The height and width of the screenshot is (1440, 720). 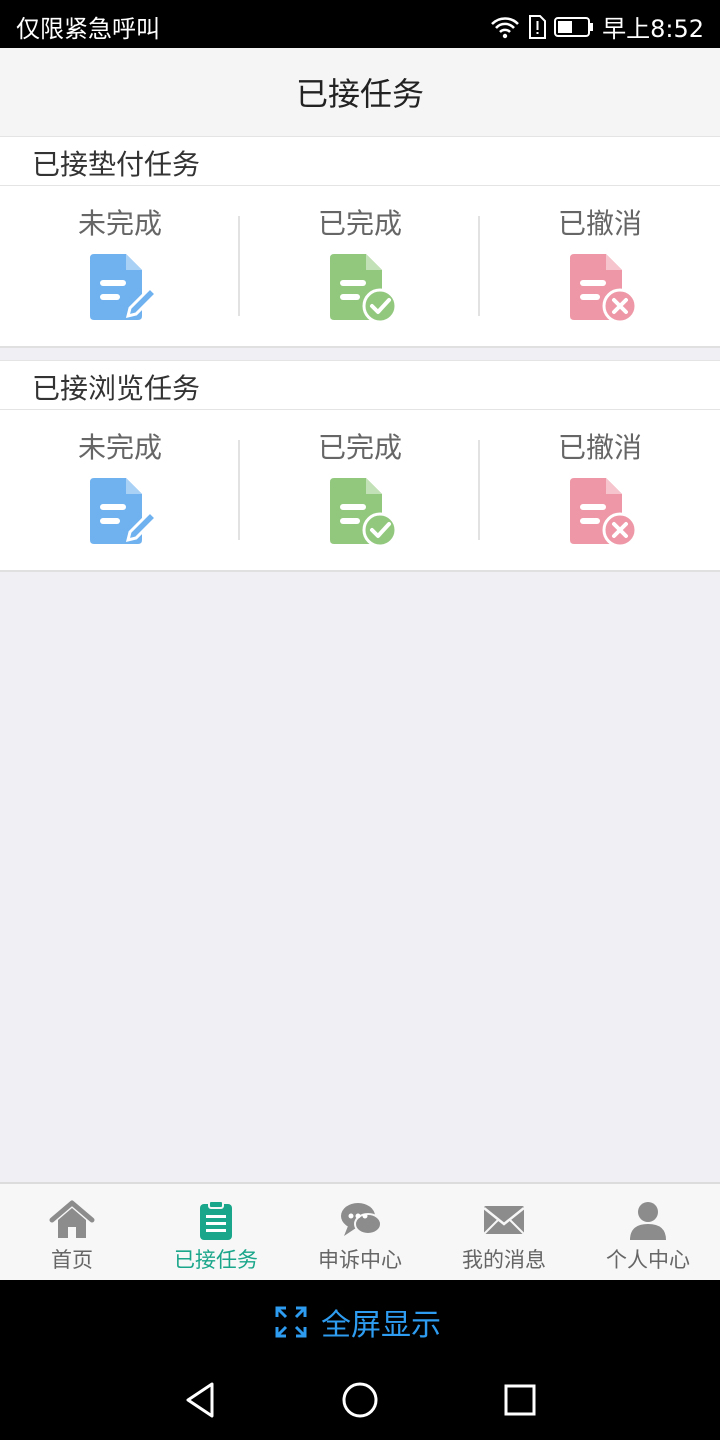 I want to click on section-advance-tasks: 未完成 已完成 已撤消, so click(x=360, y=267).